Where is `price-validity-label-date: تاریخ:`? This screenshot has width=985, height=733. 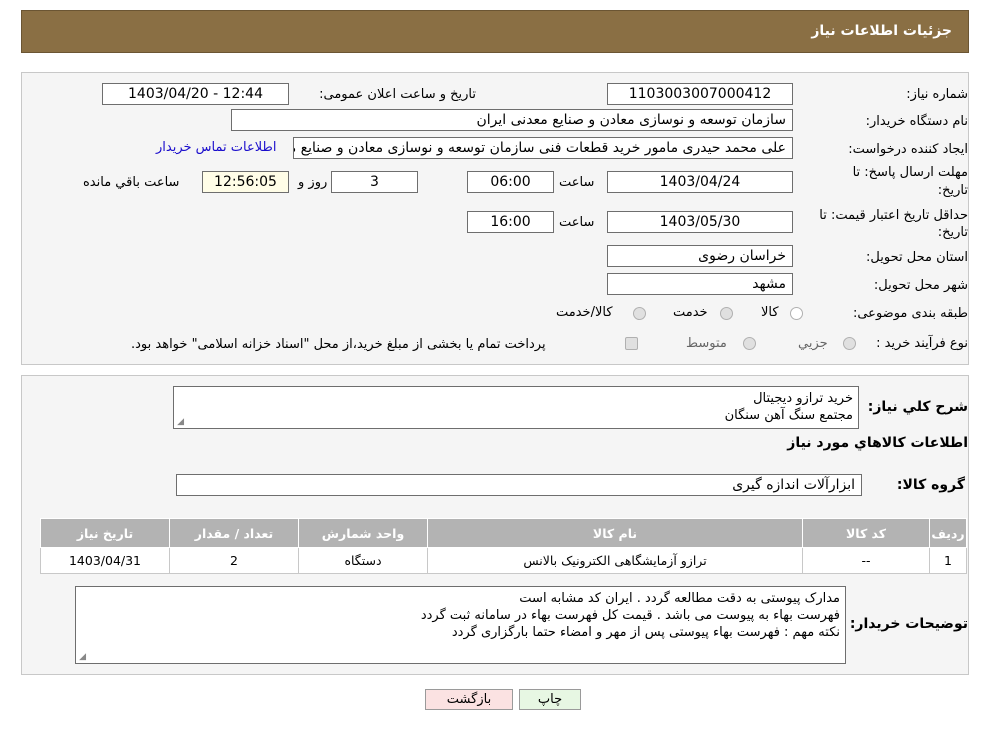 price-validity-label-date: تاریخ: is located at coordinates (952, 232).